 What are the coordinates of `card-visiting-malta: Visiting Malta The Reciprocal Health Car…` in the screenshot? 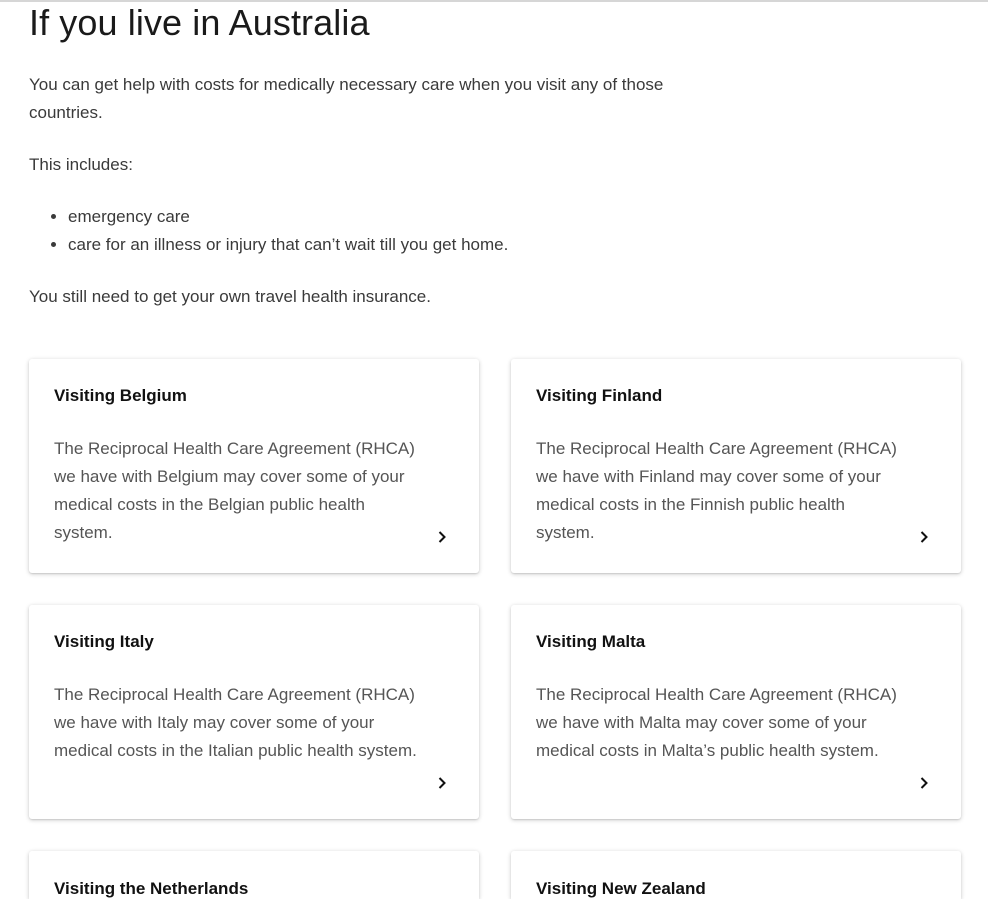 It's located at (736, 712).